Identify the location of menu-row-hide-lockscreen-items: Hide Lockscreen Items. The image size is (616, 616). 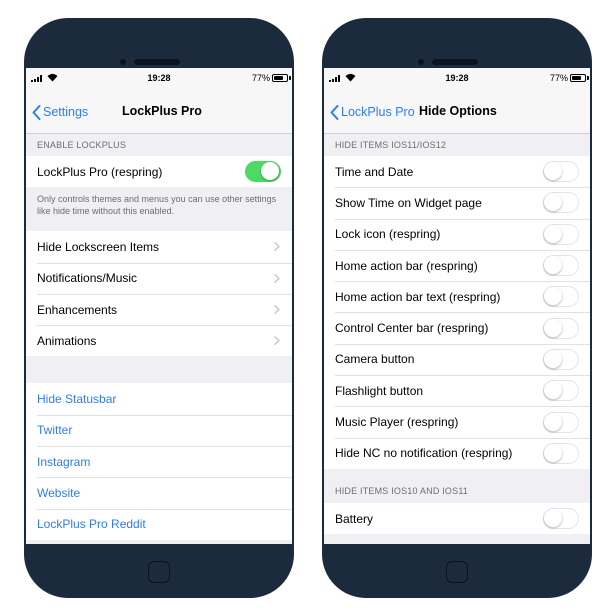
(159, 247).